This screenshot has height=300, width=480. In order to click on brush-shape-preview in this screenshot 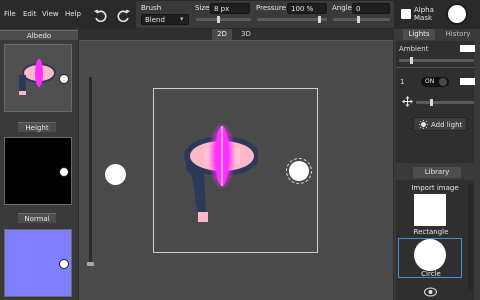, I will do `click(457, 14)`.